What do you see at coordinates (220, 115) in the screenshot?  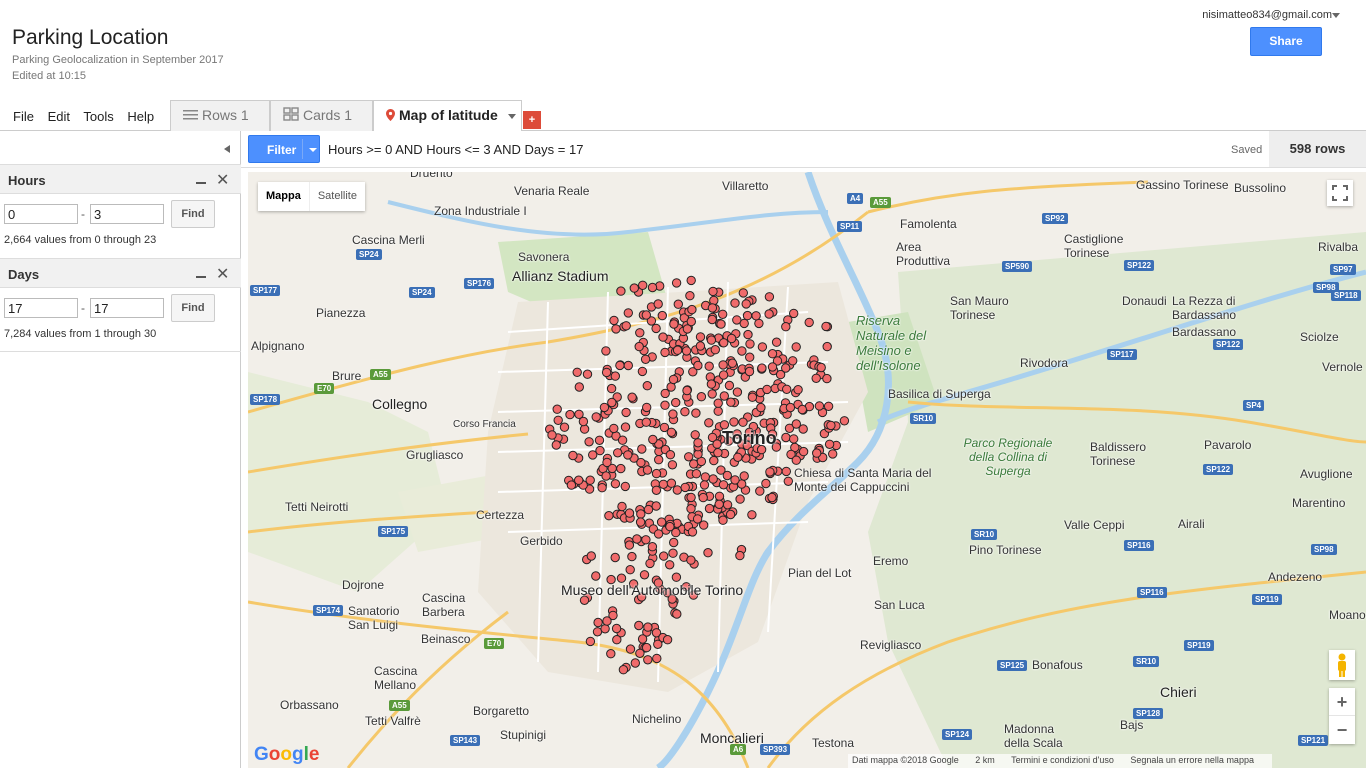 I see `tab-rows: Rows 1` at bounding box center [220, 115].